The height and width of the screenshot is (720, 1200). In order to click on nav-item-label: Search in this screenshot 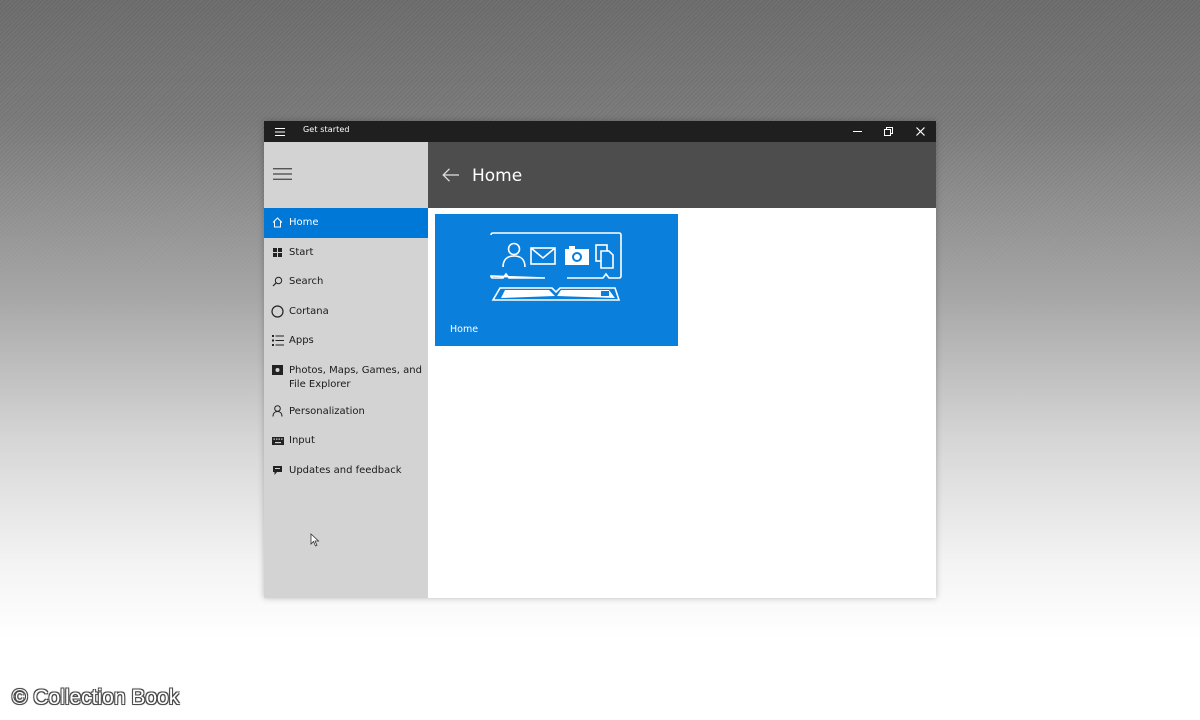, I will do `click(306, 281)`.